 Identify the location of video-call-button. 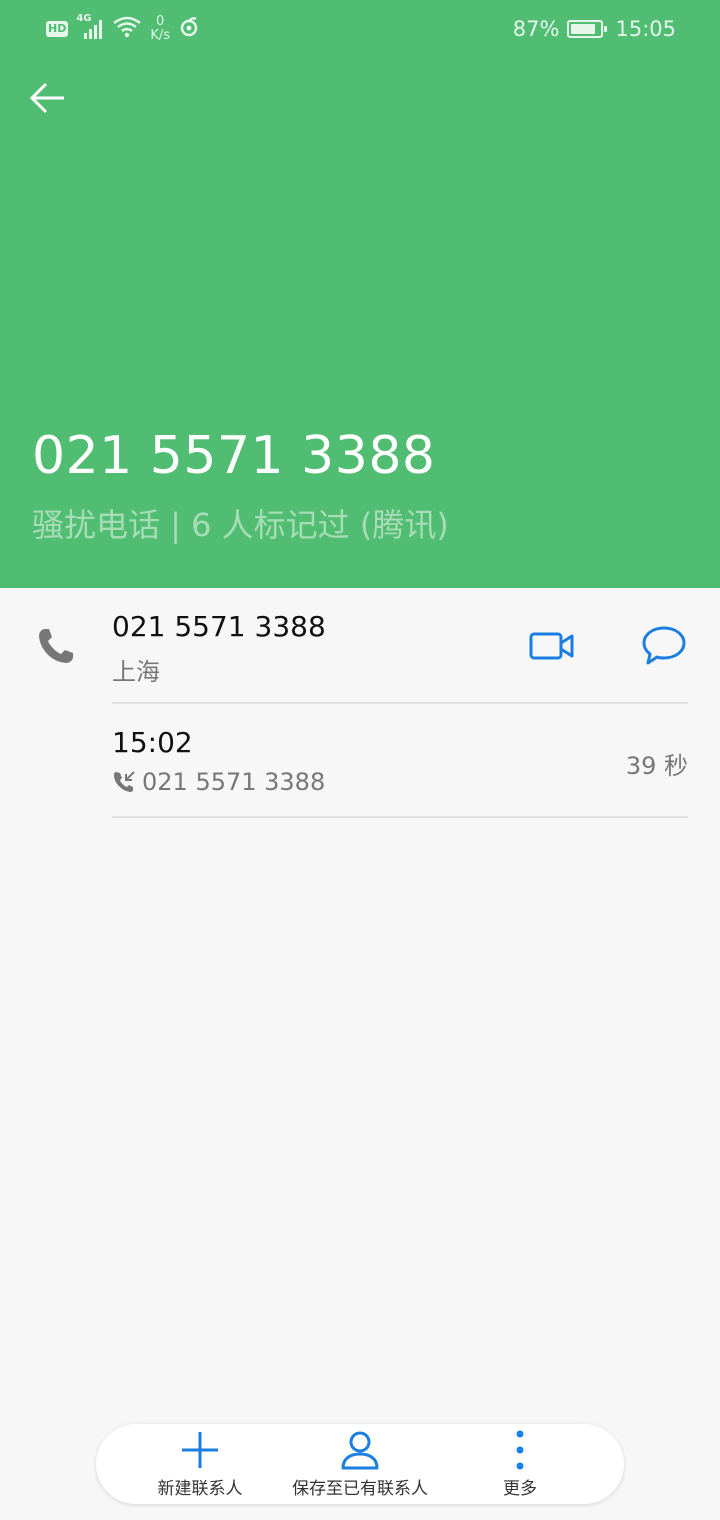
(552, 646).